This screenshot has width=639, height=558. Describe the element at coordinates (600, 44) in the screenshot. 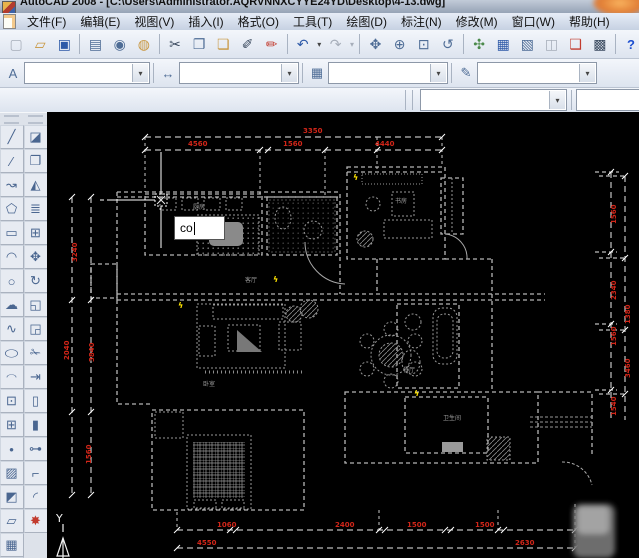

I see `quickcalc-button: ▩` at that location.